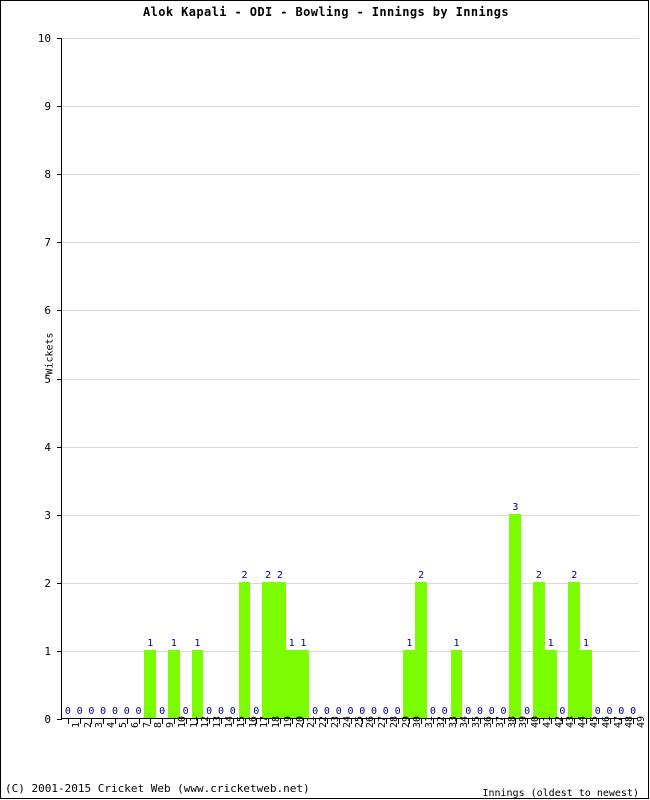 This screenshot has width=650, height=800. Describe the element at coordinates (47, 719) in the screenshot. I see `y-tick-label: 0` at that location.